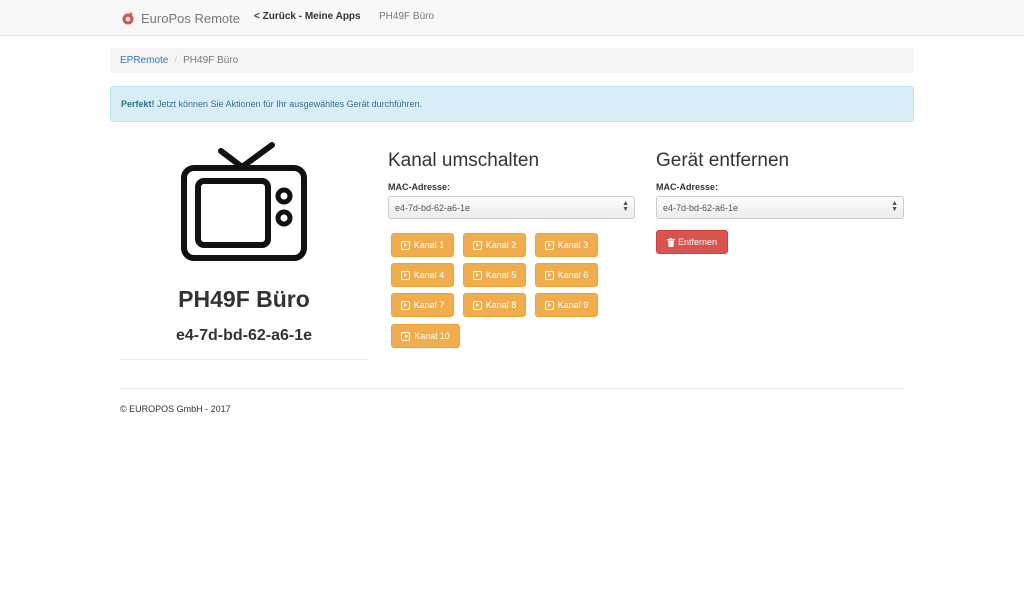  Describe the element at coordinates (501, 305) in the screenshot. I see `kanal-button-label: Kanal 8` at that location.